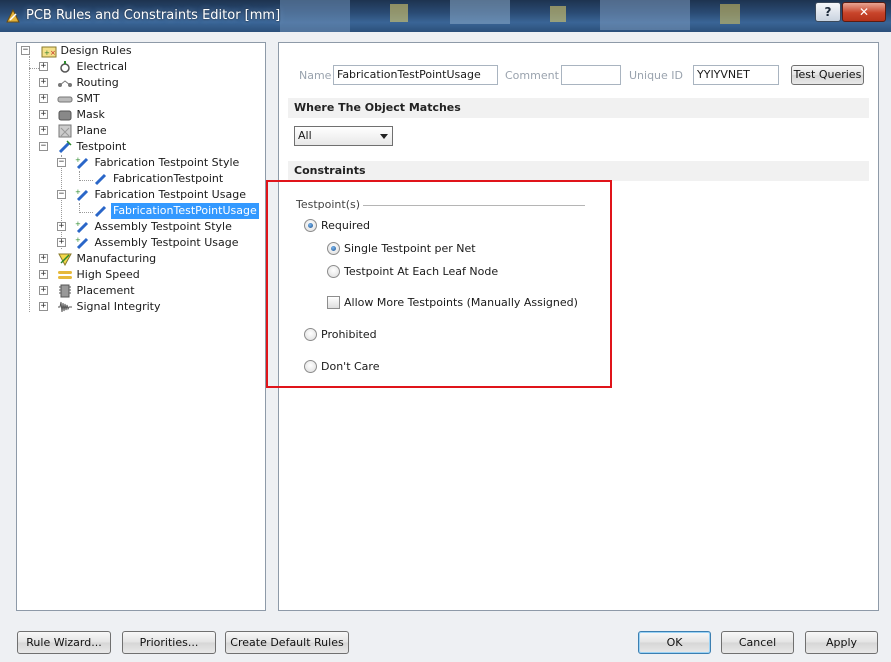 The height and width of the screenshot is (662, 891). I want to click on tree-node-fabricationtestpoint: FabricationTestpoint, so click(159, 179).